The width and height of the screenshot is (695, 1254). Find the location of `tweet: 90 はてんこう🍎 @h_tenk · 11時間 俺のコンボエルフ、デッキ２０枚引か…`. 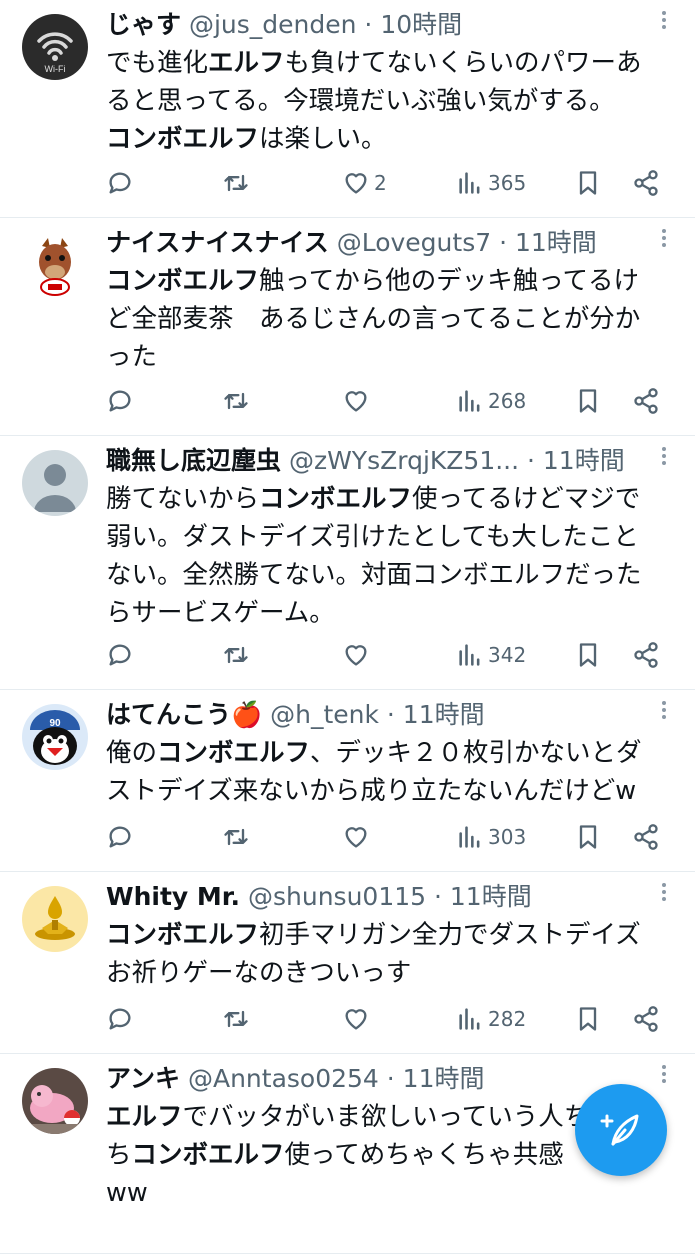

tweet: 90 はてんこう🍎 @h_tenk · 11時間 俺のコンボエルフ、デッキ２０枚引か… is located at coordinates (347, 781).